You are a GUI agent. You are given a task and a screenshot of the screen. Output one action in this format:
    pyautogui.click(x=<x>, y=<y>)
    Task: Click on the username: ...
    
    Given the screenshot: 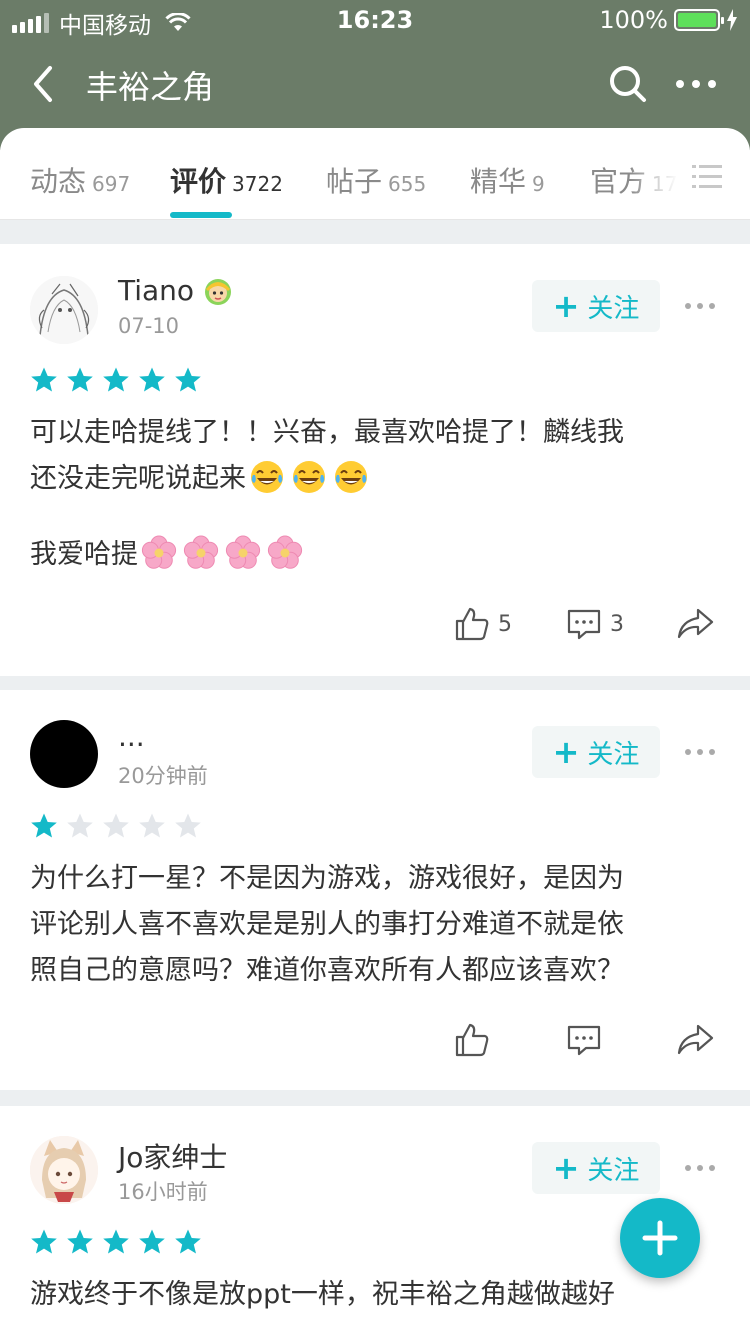 What is the action you would take?
    pyautogui.click(x=131, y=736)
    